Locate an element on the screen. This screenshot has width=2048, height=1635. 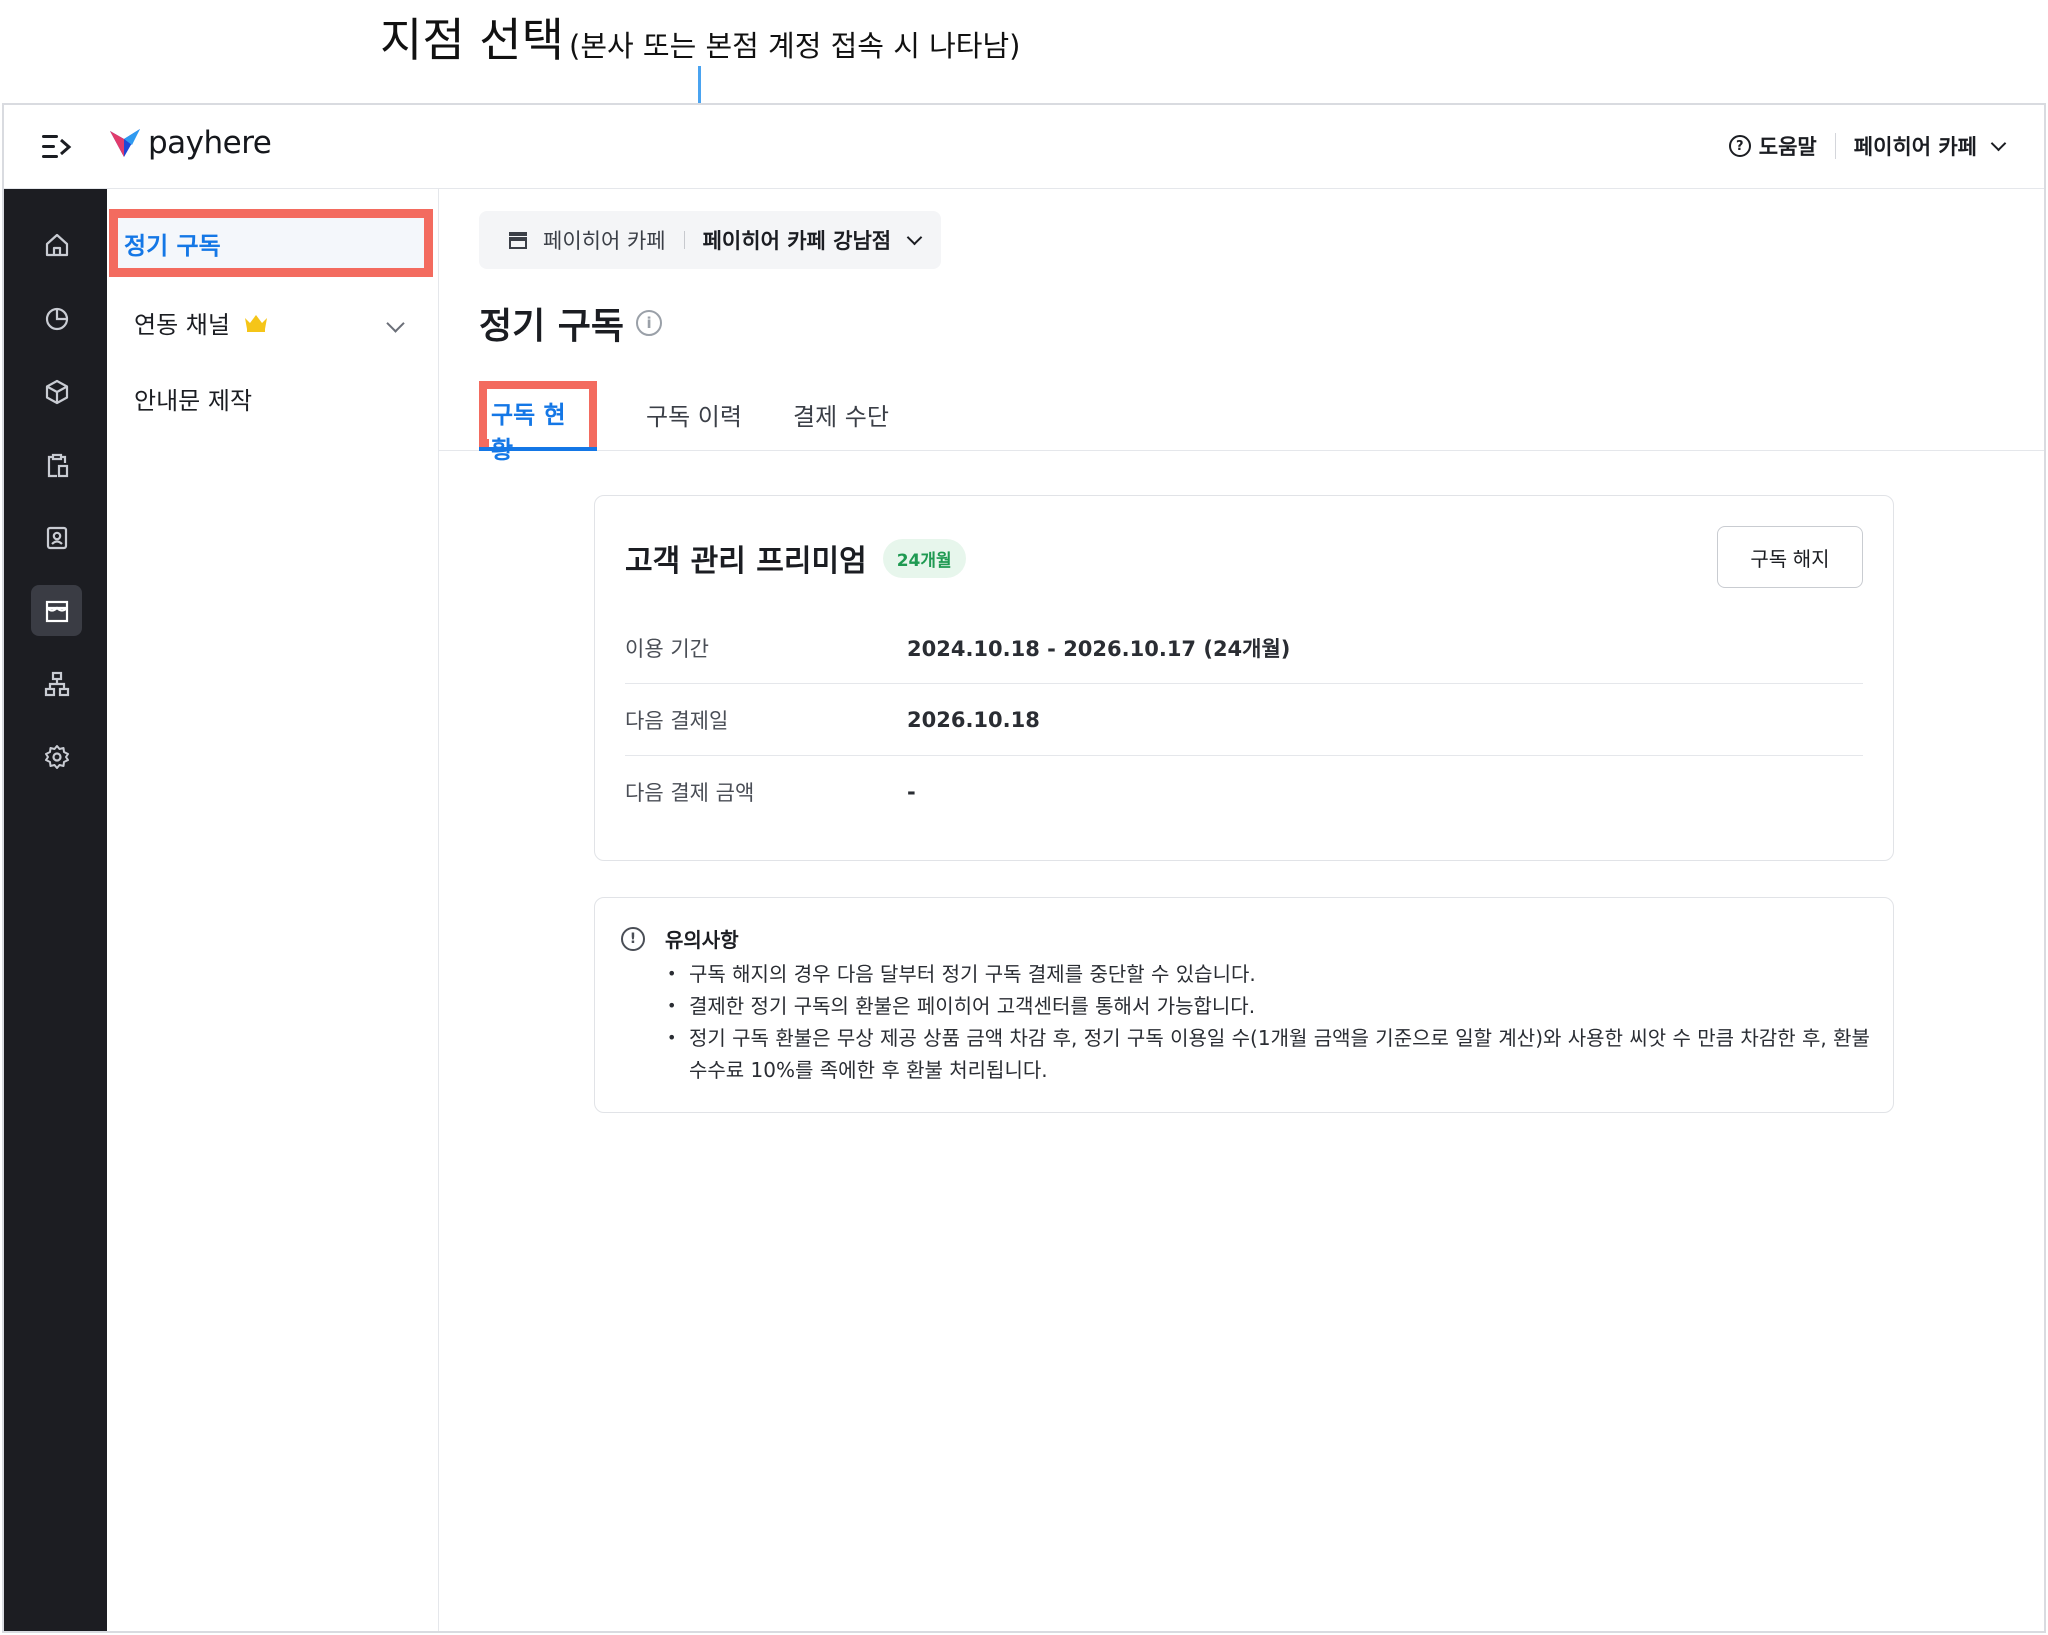
detail-value: - is located at coordinates (911, 792).